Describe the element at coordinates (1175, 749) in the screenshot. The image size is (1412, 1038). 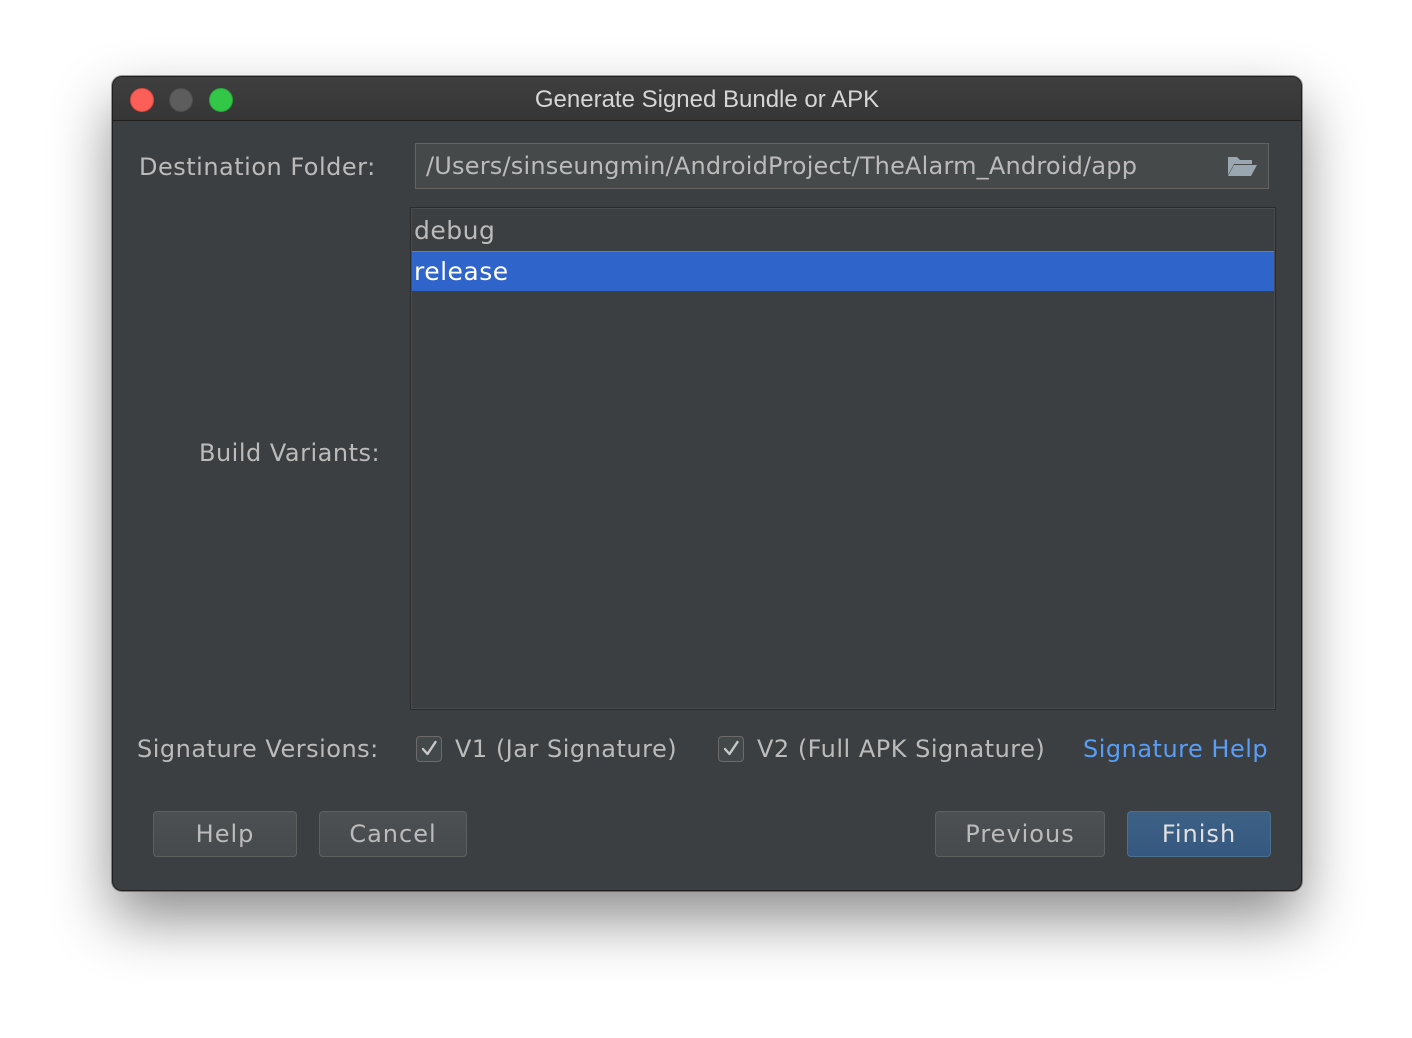
I see `signature-help-link: Signature Help` at that location.